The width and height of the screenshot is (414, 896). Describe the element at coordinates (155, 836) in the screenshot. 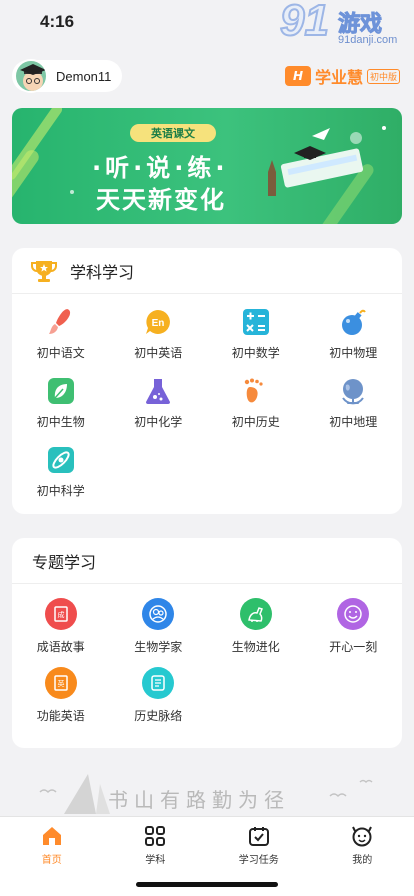

I see `grid-icon` at that location.